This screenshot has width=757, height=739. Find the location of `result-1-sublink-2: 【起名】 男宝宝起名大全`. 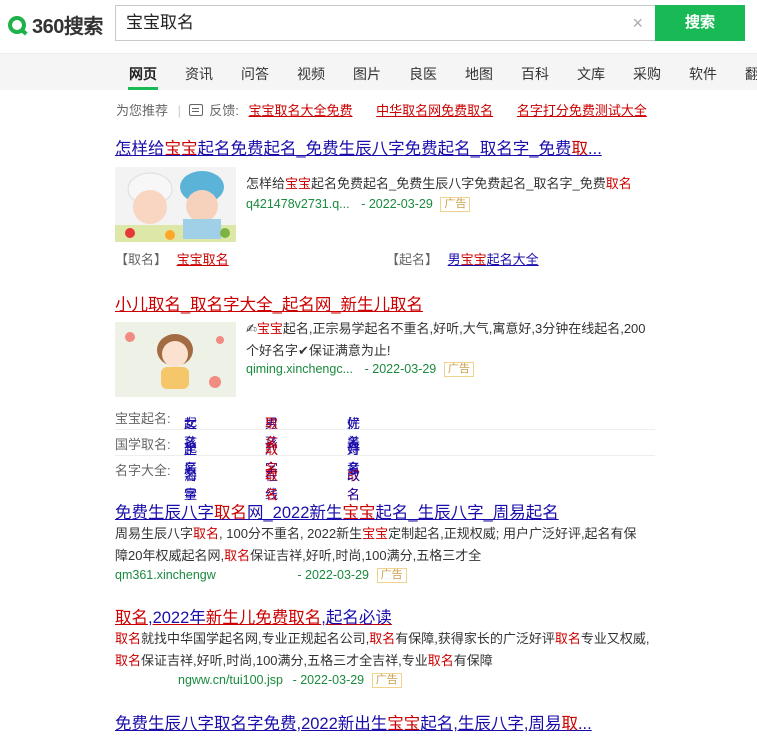

result-1-sublink-2: 【起名】 男宝宝起名大全 is located at coordinates (462, 259).